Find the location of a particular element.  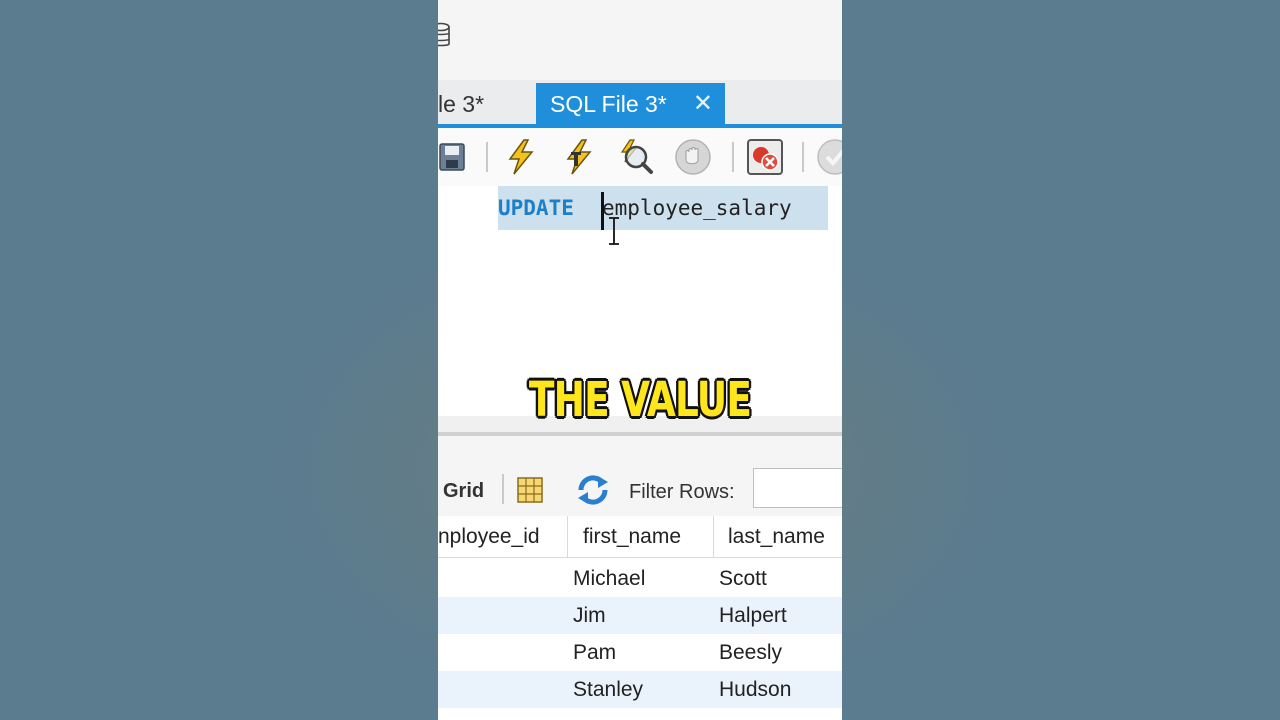

stop-icon is located at coordinates (693, 157).